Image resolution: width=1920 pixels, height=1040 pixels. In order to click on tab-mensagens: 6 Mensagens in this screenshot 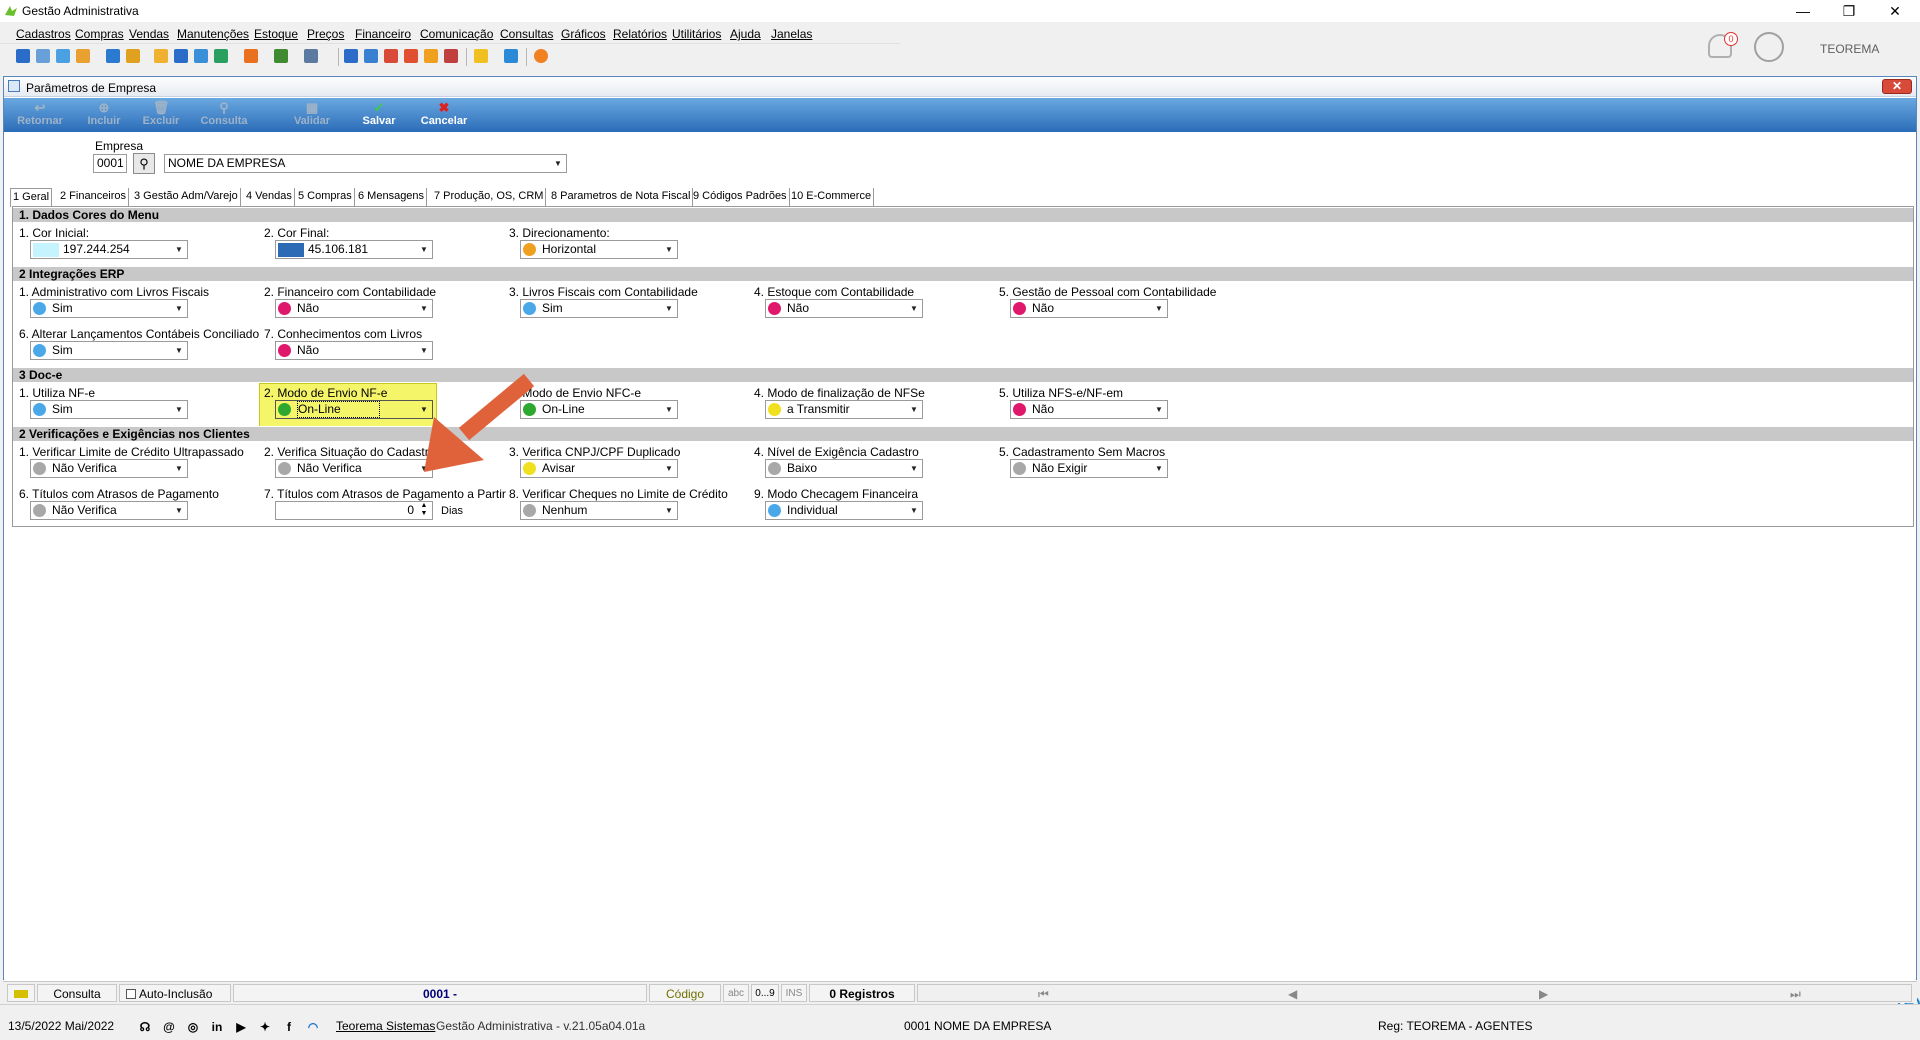, I will do `click(392, 197)`.